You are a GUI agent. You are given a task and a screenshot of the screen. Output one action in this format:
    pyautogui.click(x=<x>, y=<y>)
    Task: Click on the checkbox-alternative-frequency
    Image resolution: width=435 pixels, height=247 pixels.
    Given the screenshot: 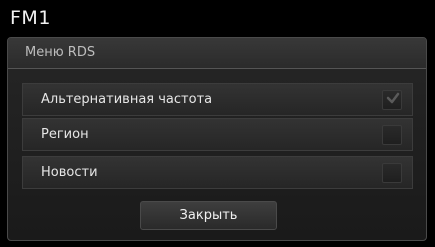 What is the action you would take?
    pyautogui.click(x=392, y=100)
    